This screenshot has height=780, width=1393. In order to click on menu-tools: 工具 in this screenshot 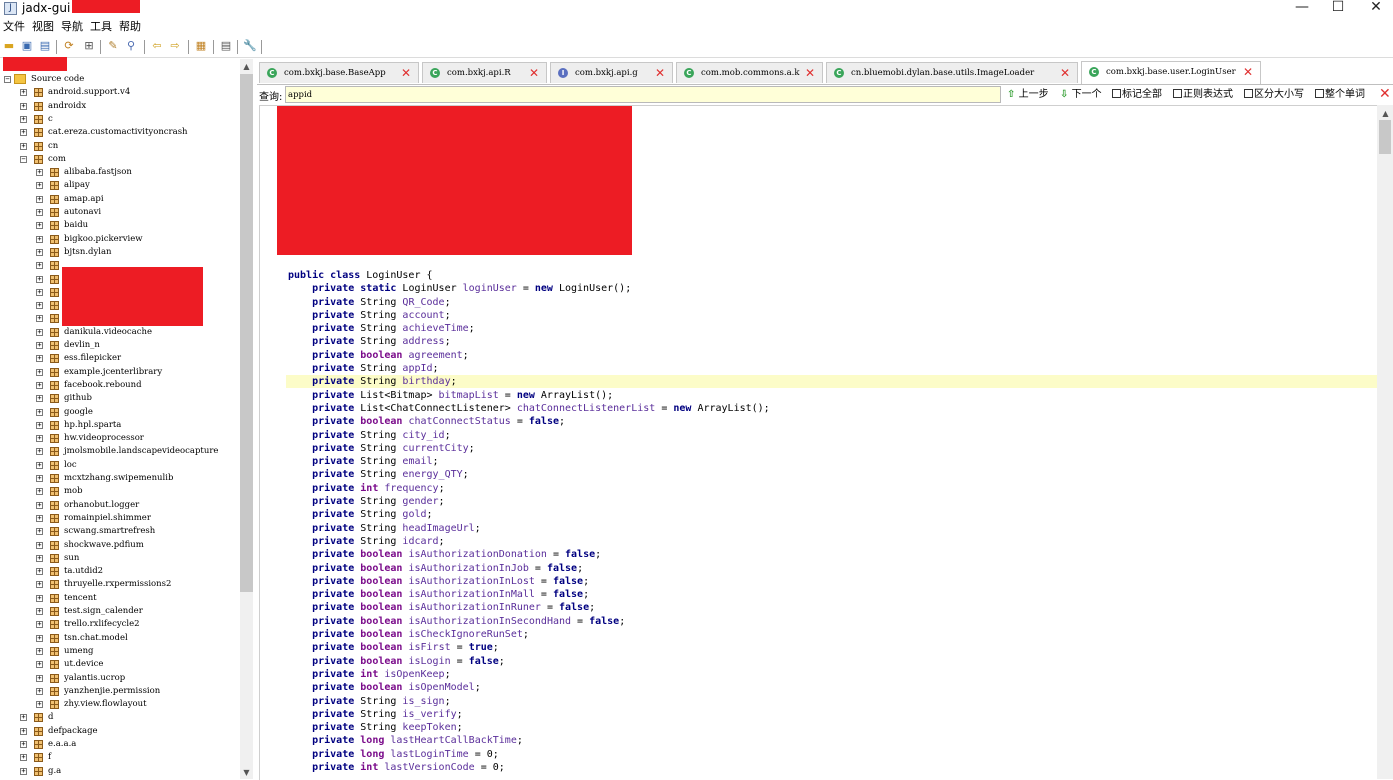, I will do `click(101, 27)`.